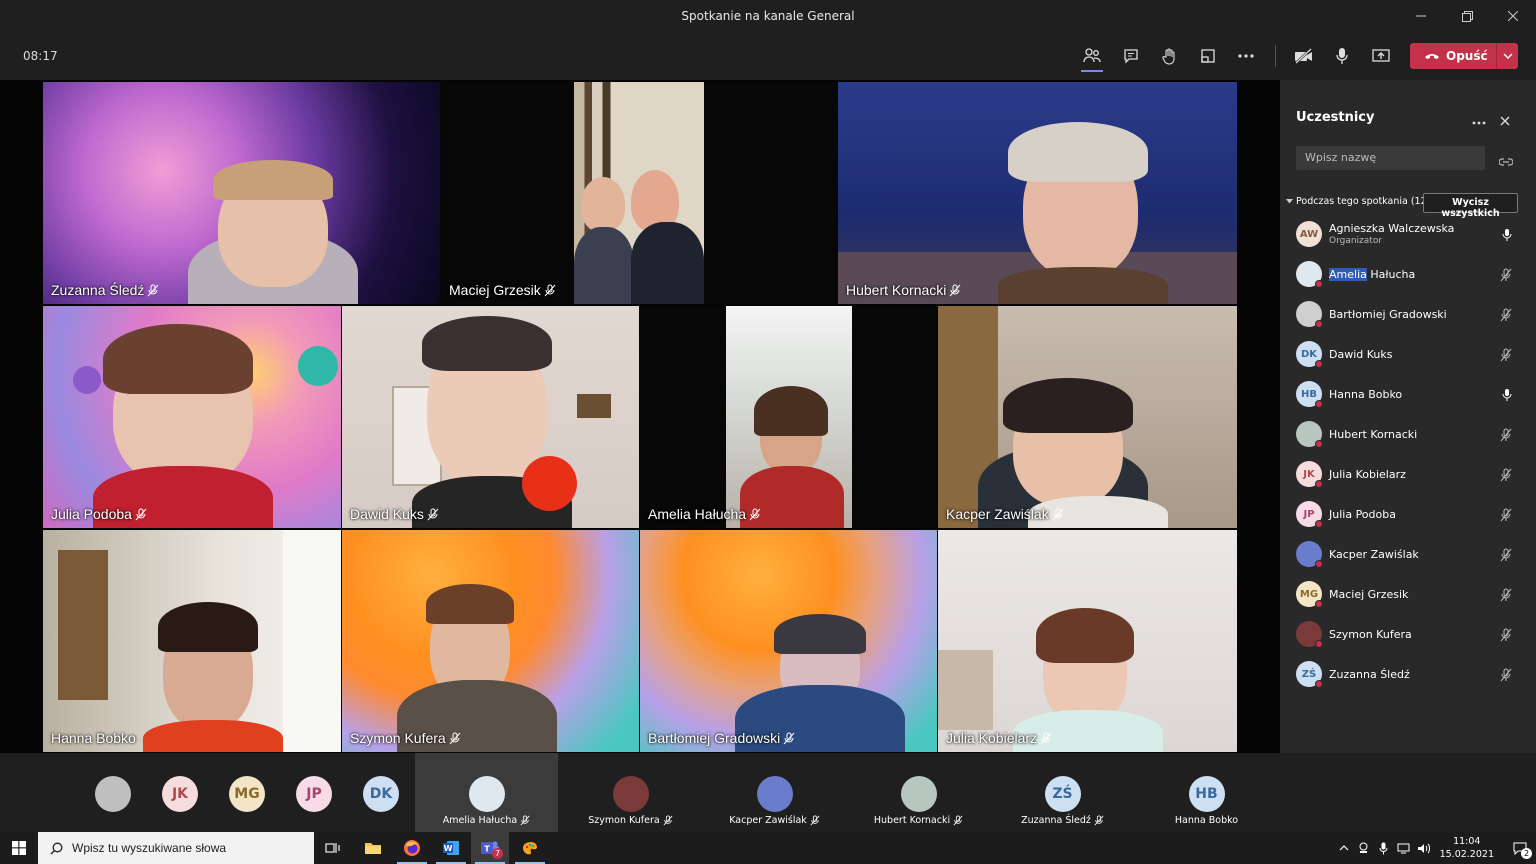 The height and width of the screenshot is (864, 1536). What do you see at coordinates (630, 792) in the screenshot?
I see `strip-participant: Szymon Kufera` at bounding box center [630, 792].